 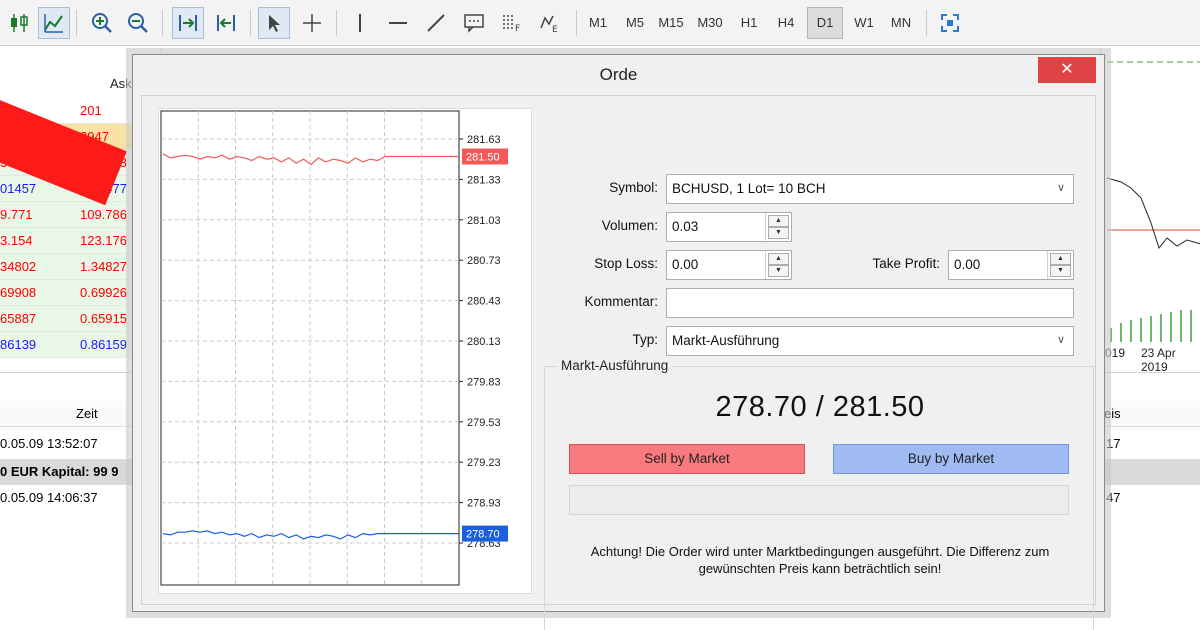 I want to click on bid-price-tag: 278.70, so click(x=483, y=535).